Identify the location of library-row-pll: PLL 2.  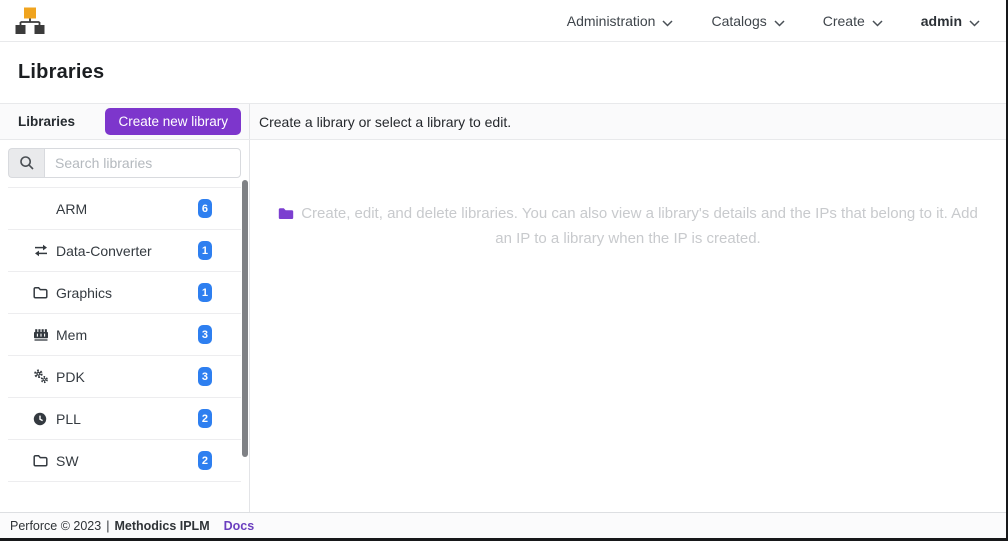
(124, 419).